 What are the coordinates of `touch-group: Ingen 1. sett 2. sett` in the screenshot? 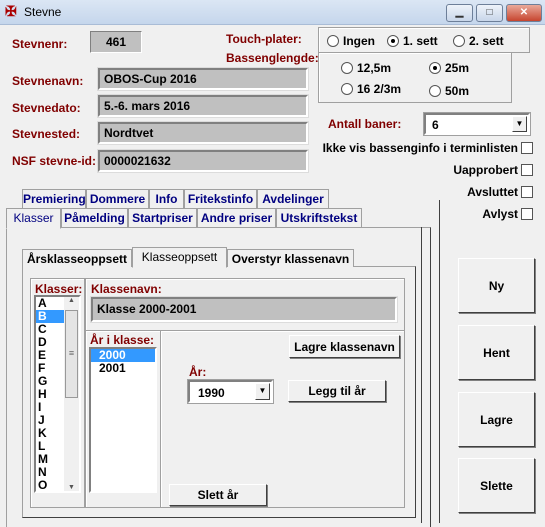 It's located at (424, 40).